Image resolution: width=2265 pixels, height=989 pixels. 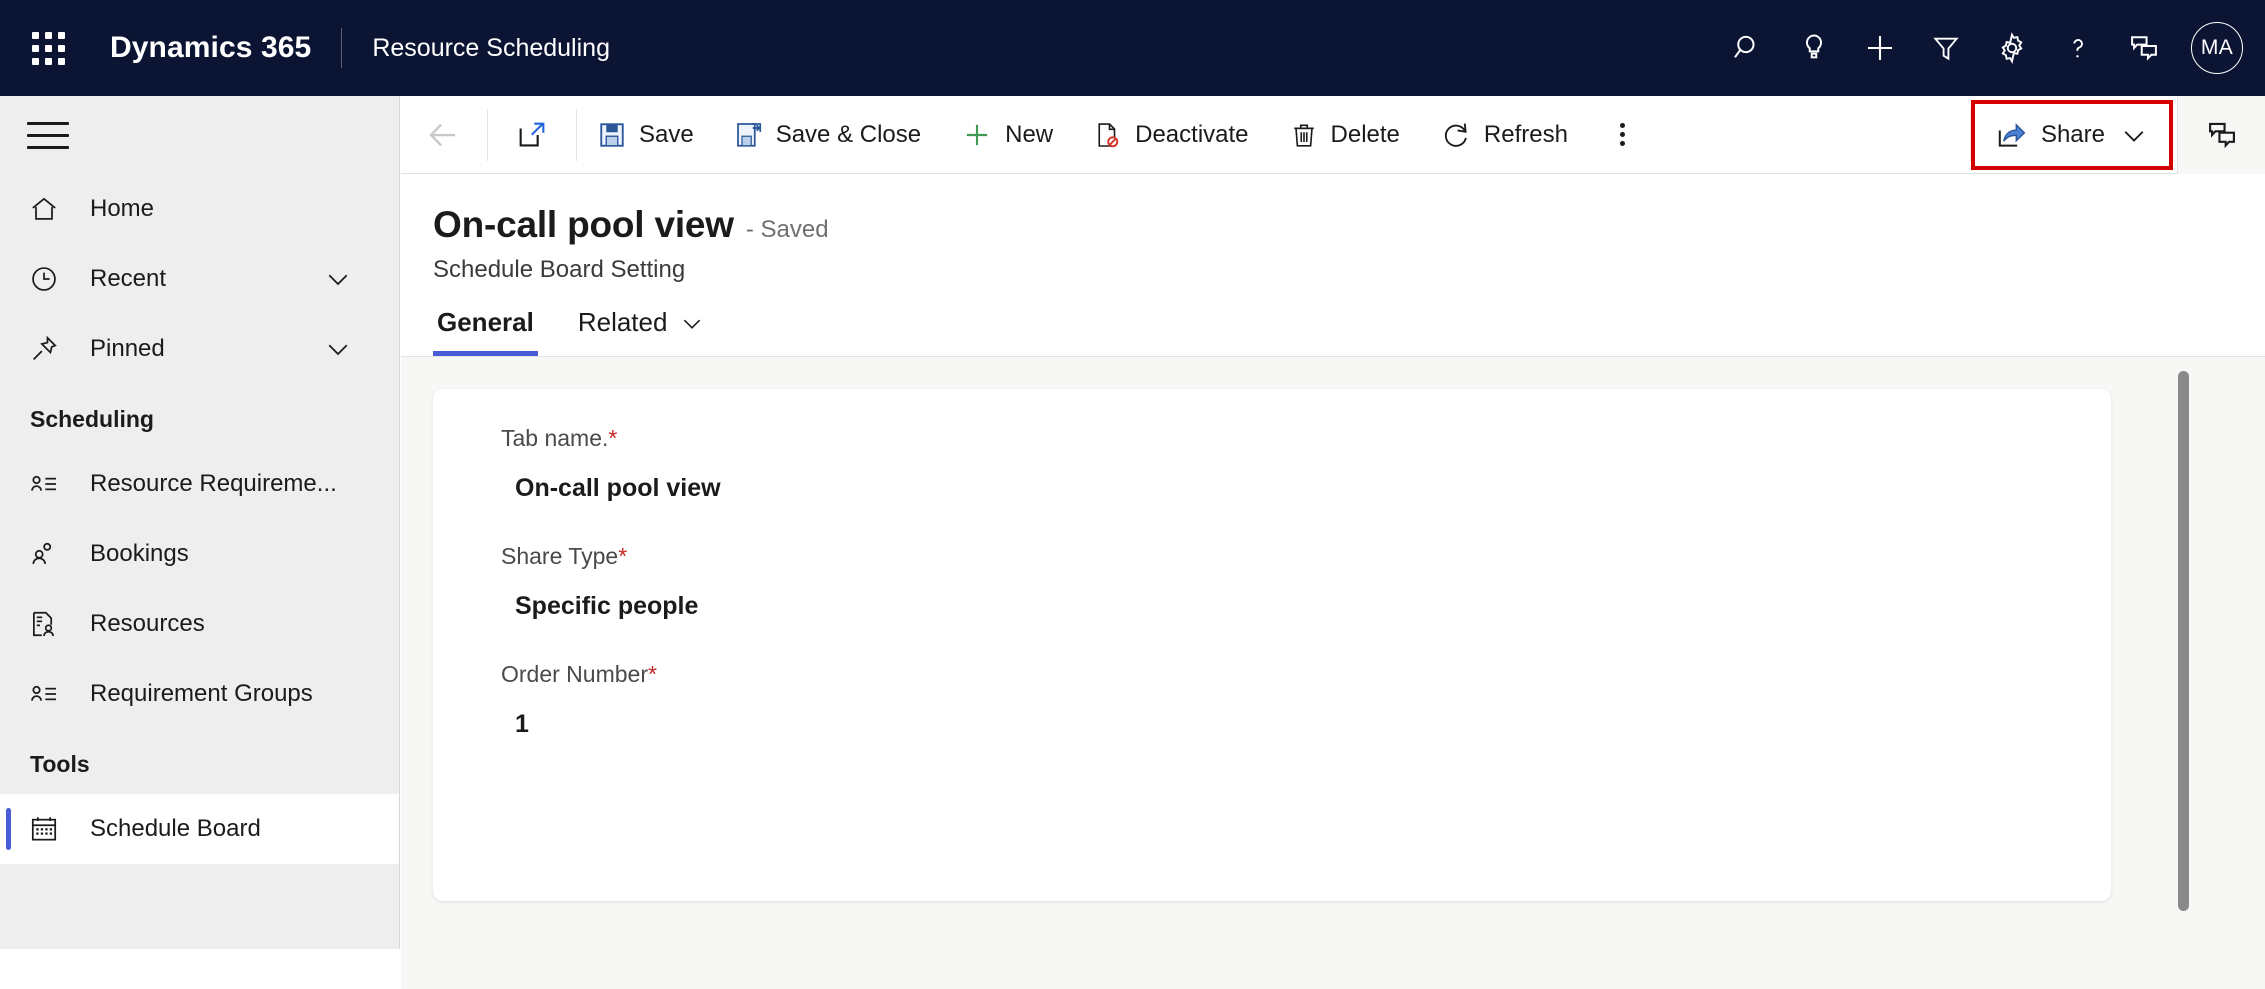 What do you see at coordinates (127, 348) in the screenshot?
I see `sidebar-item-label: Pinned` at bounding box center [127, 348].